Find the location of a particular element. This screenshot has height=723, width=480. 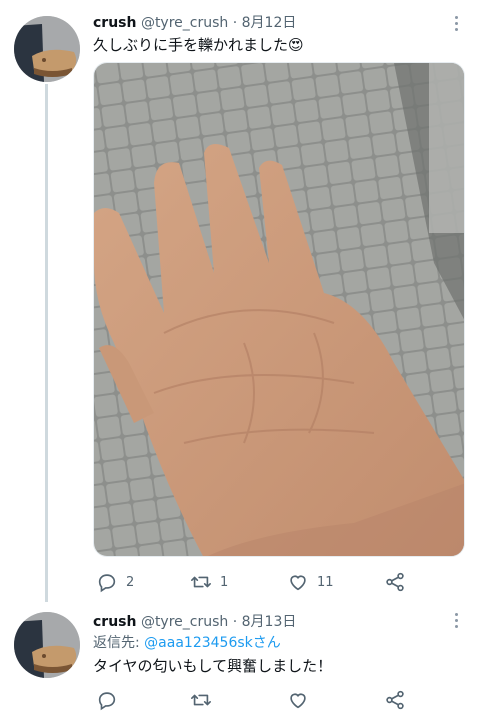

like-button is located at coordinates (298, 700).